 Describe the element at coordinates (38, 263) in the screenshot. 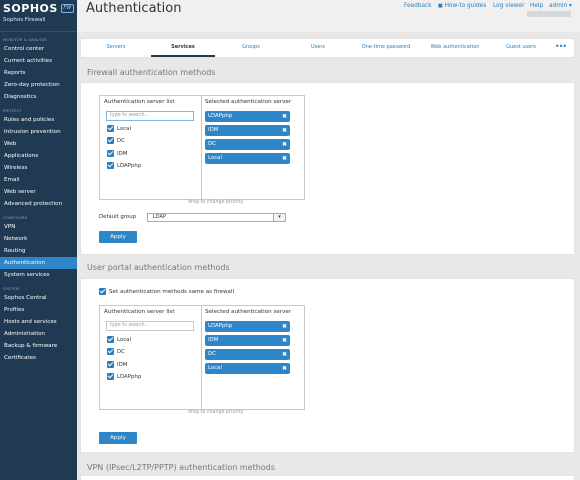

I see `sidebar-item-authentication: Authentication` at that location.